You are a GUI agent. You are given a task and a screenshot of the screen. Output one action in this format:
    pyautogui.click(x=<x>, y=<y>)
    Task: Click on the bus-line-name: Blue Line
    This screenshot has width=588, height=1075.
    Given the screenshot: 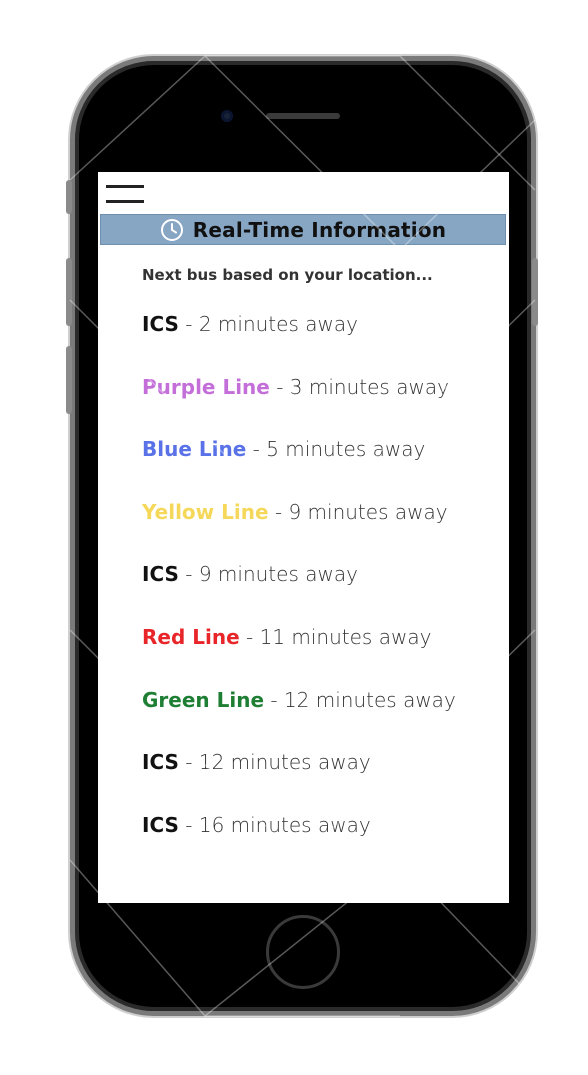 What is the action you would take?
    pyautogui.click(x=194, y=449)
    